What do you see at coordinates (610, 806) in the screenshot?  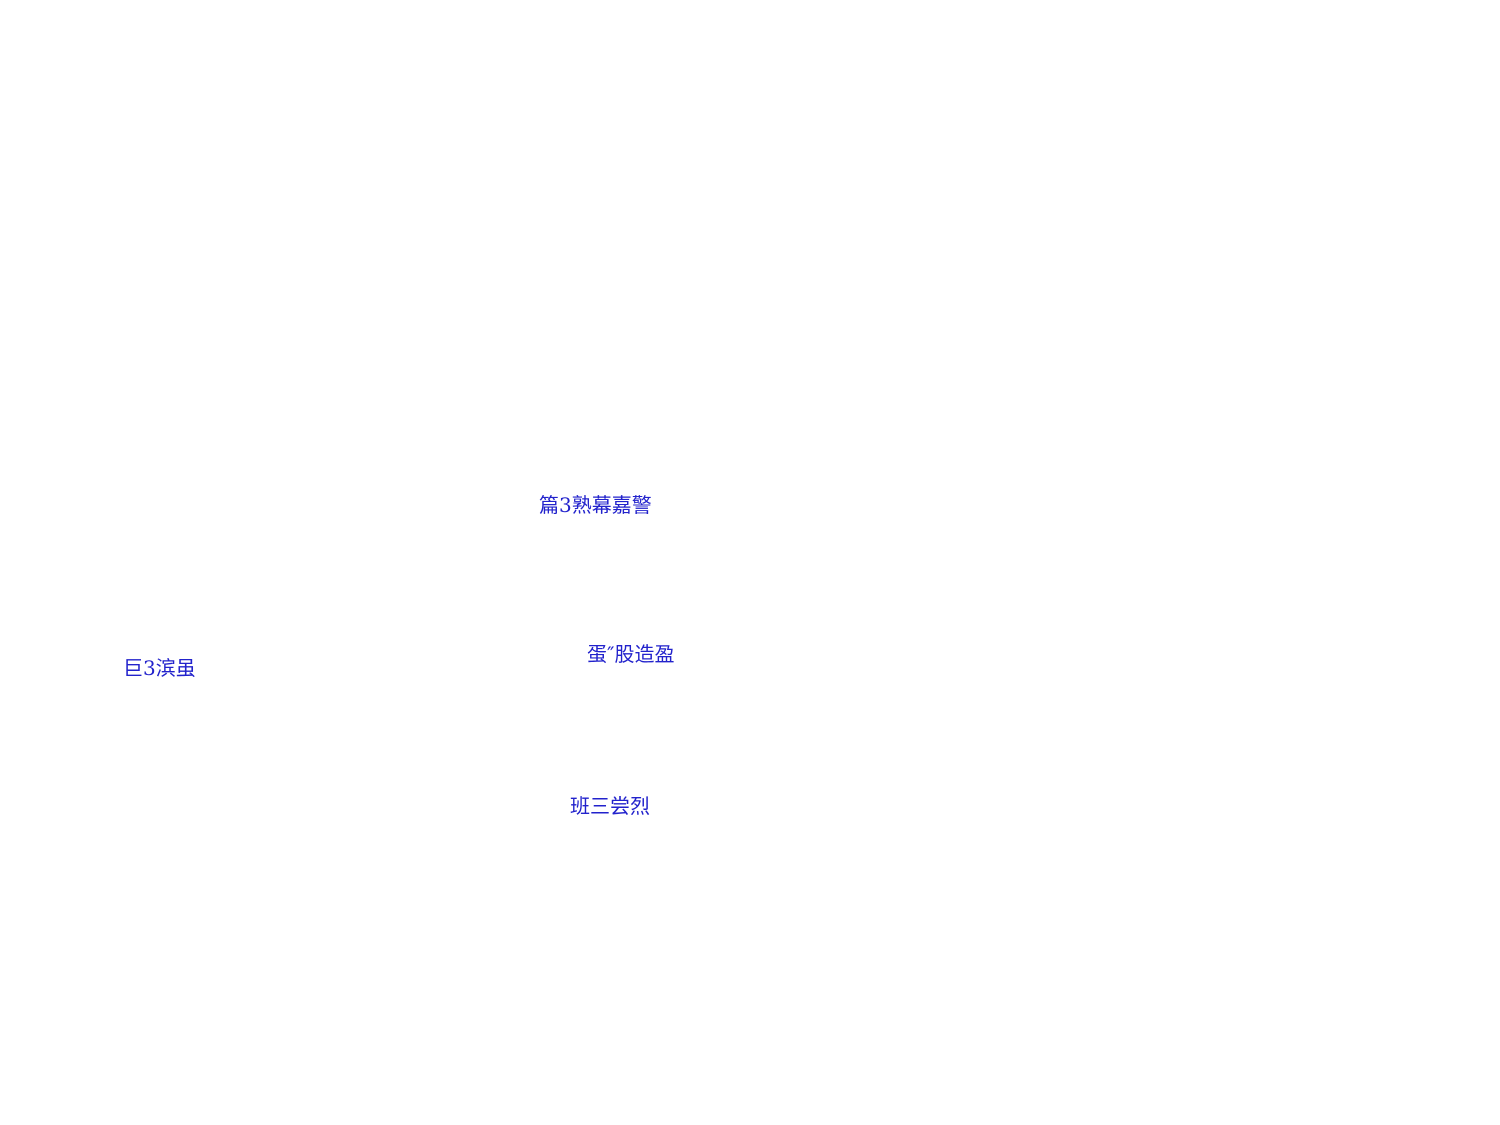 I see `node-label-bottom: 班三尝烈` at bounding box center [610, 806].